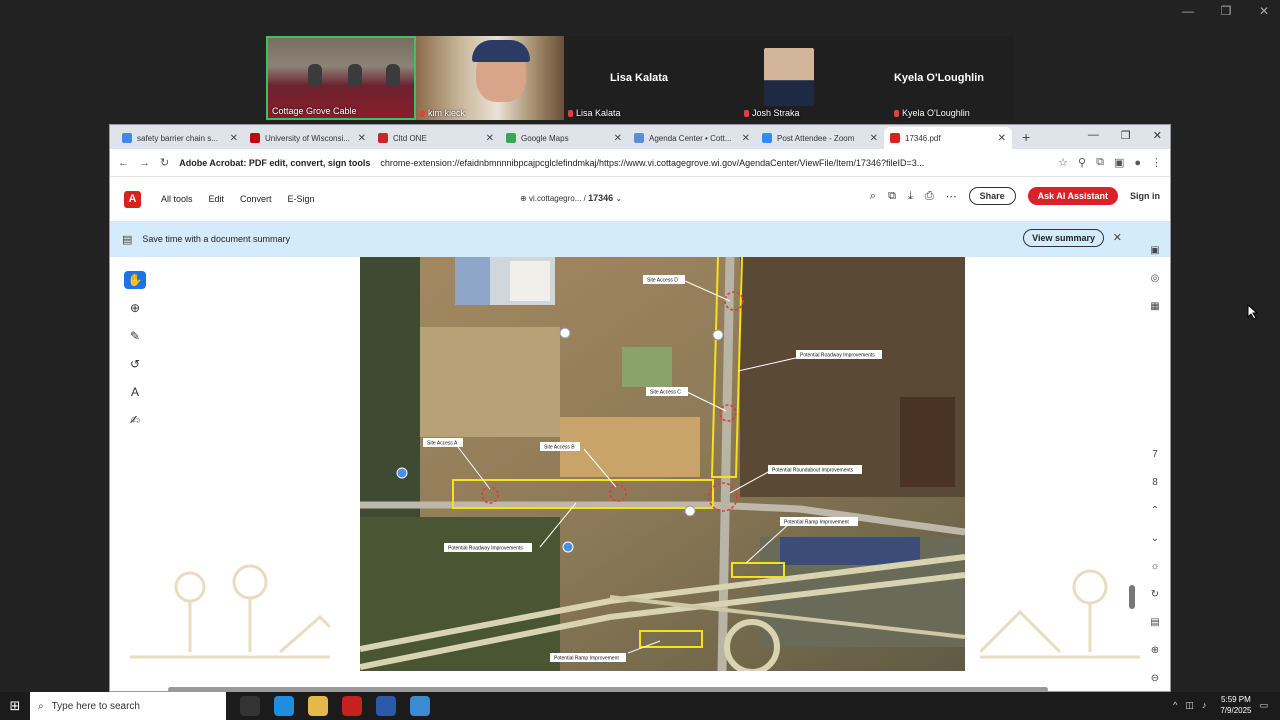  Describe the element at coordinates (1155, 455) in the screenshot. I see `page-number-7: 7` at that location.